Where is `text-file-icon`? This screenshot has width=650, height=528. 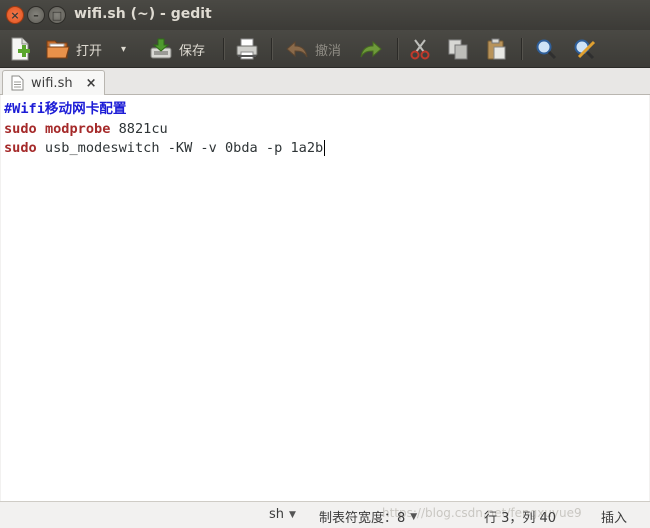
text-file-icon is located at coordinates (17, 83).